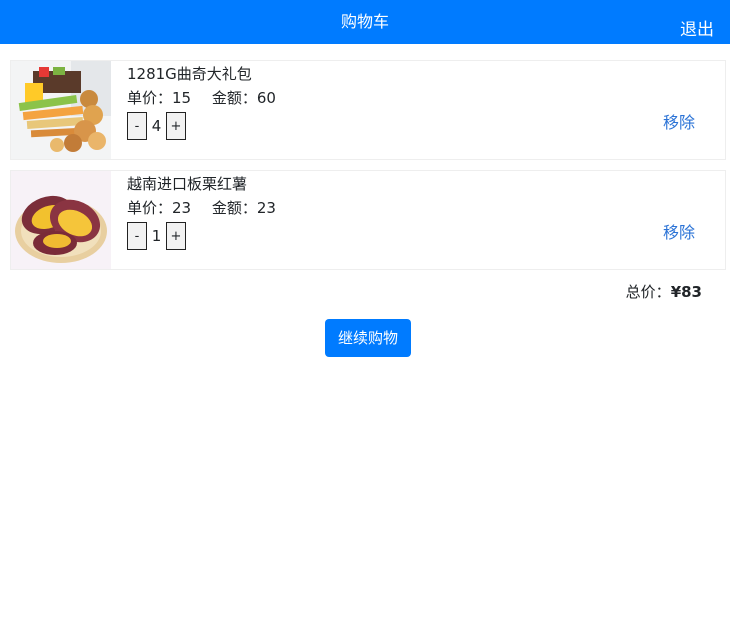 The height and width of the screenshot is (625, 730). What do you see at coordinates (201, 236) in the screenshot?
I see `quantity-stepper: - 1 +` at bounding box center [201, 236].